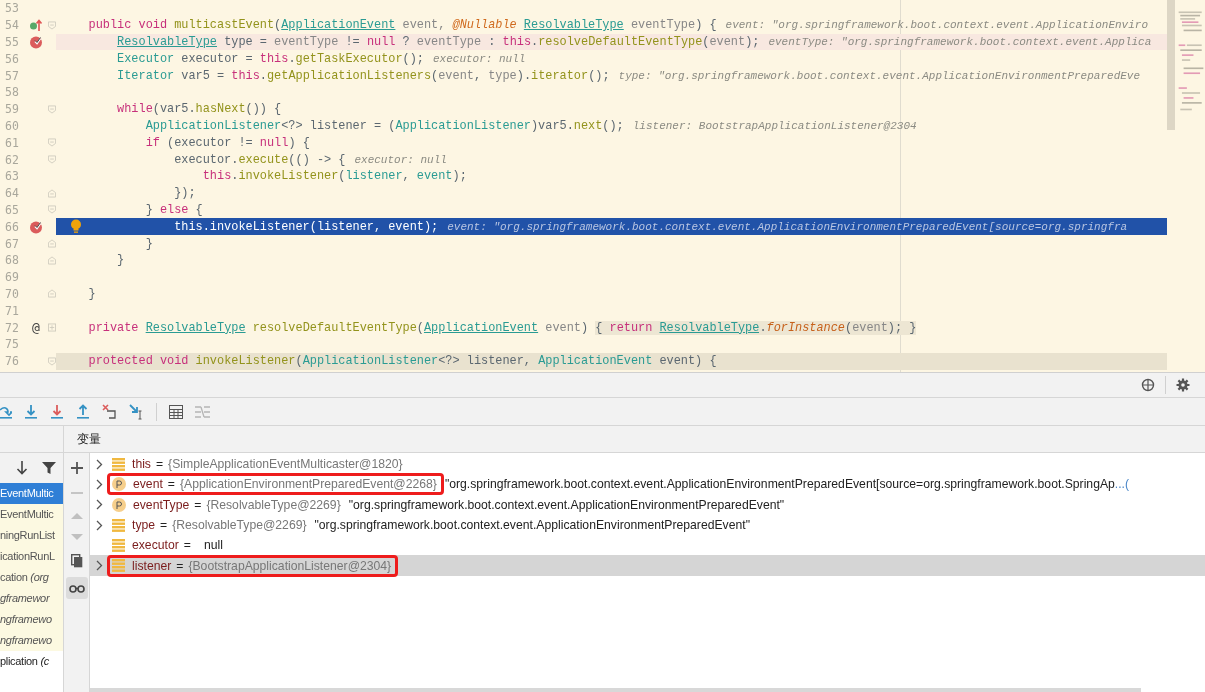 This screenshot has width=1205, height=692. What do you see at coordinates (155, 545) in the screenshot?
I see `variable-name: executor` at bounding box center [155, 545].